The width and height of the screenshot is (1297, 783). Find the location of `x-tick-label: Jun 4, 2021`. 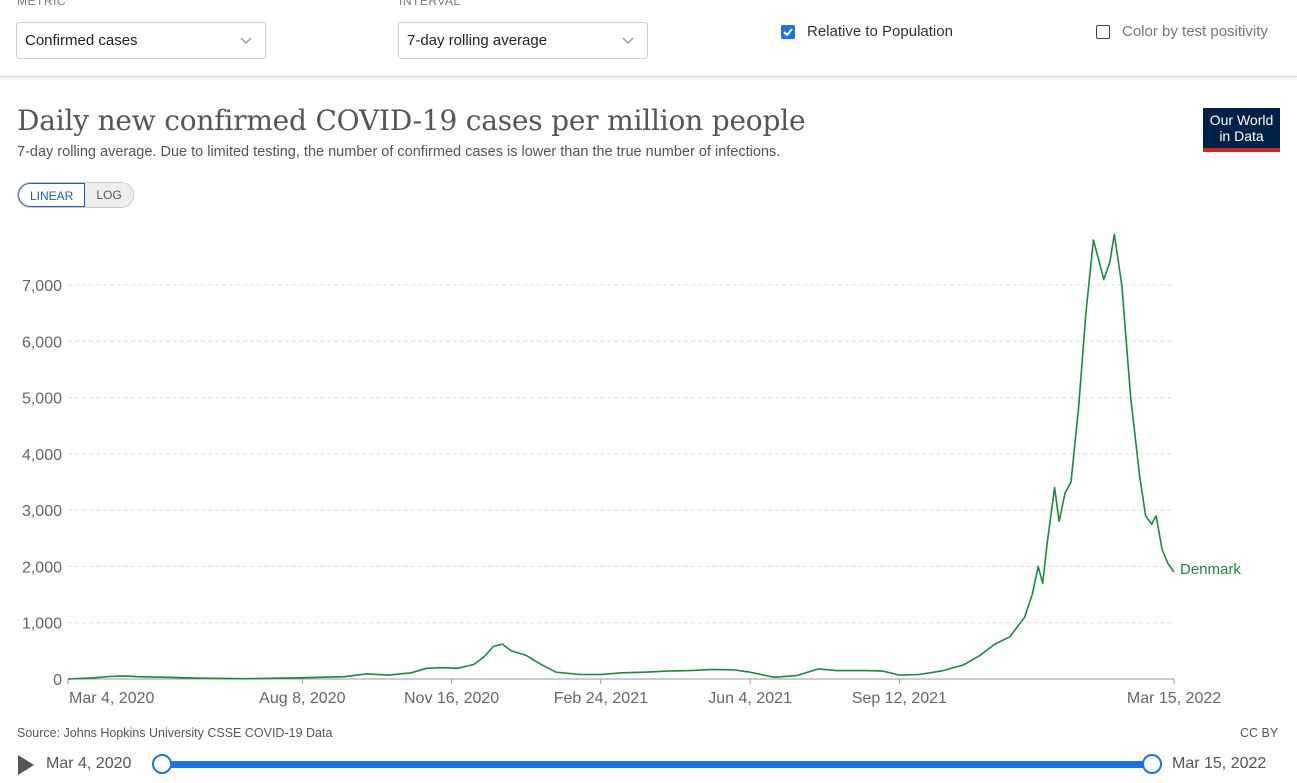

x-tick-label: Jun 4, 2021 is located at coordinates (750, 698).